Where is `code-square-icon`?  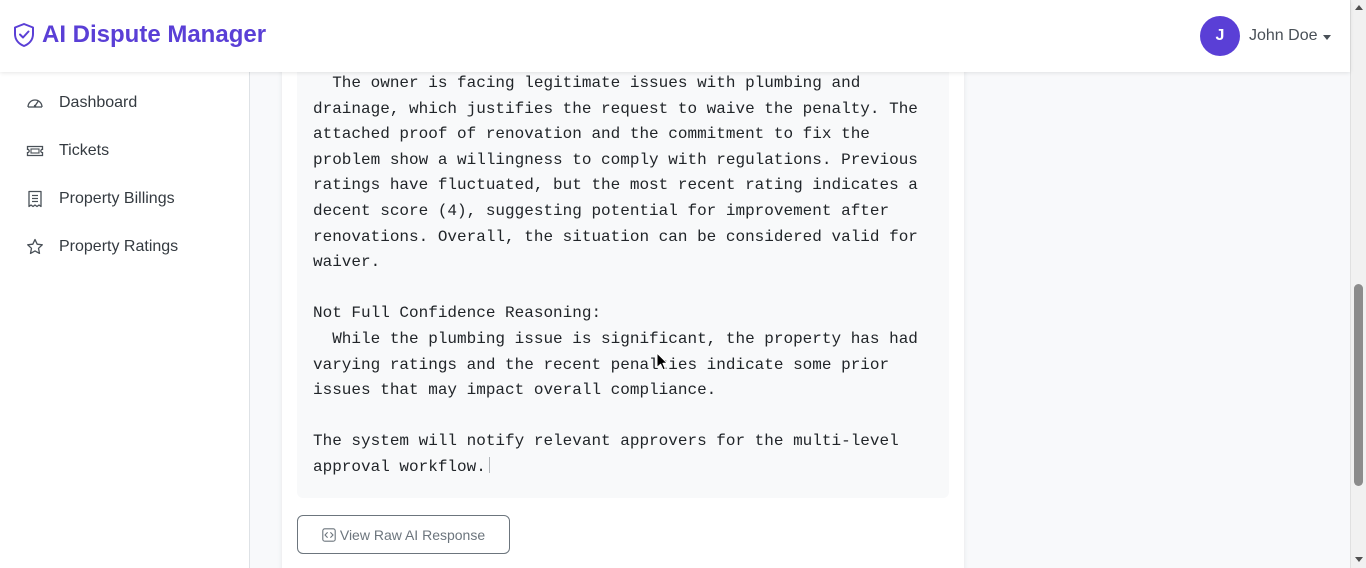
code-square-icon is located at coordinates (329, 534).